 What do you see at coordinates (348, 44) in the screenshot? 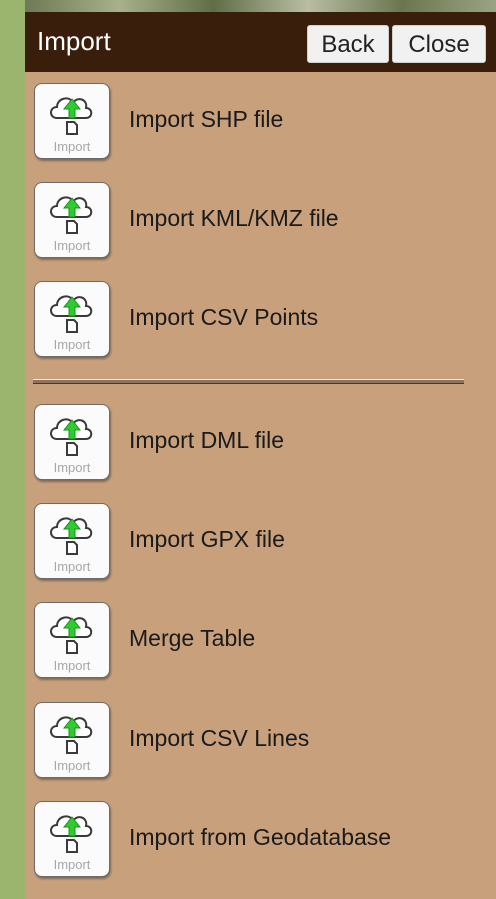
I see `back-button: Back` at bounding box center [348, 44].